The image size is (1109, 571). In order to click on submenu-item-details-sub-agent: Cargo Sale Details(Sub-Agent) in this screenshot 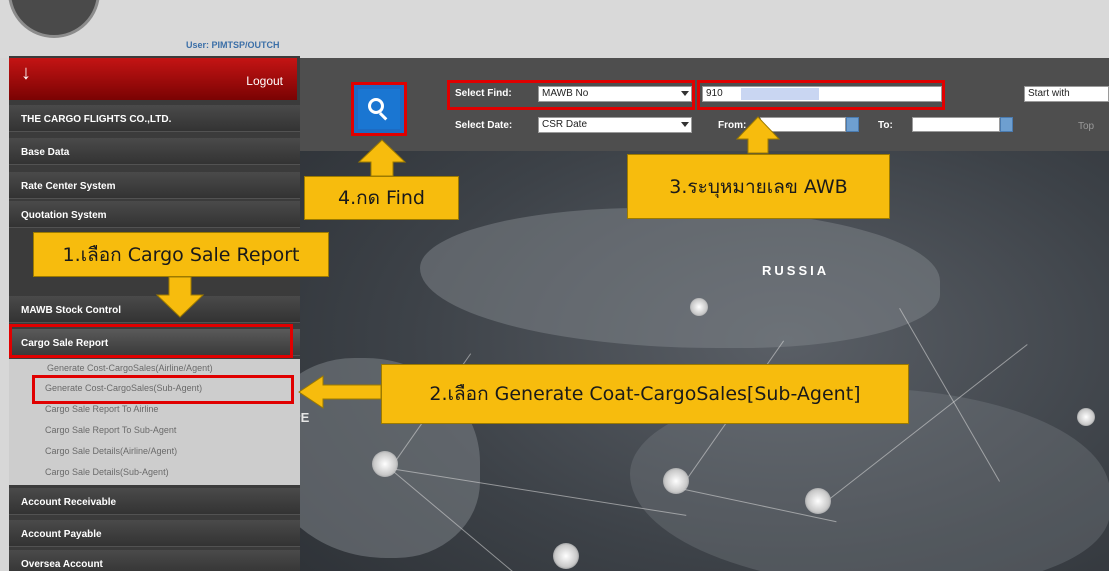, I will do `click(107, 472)`.